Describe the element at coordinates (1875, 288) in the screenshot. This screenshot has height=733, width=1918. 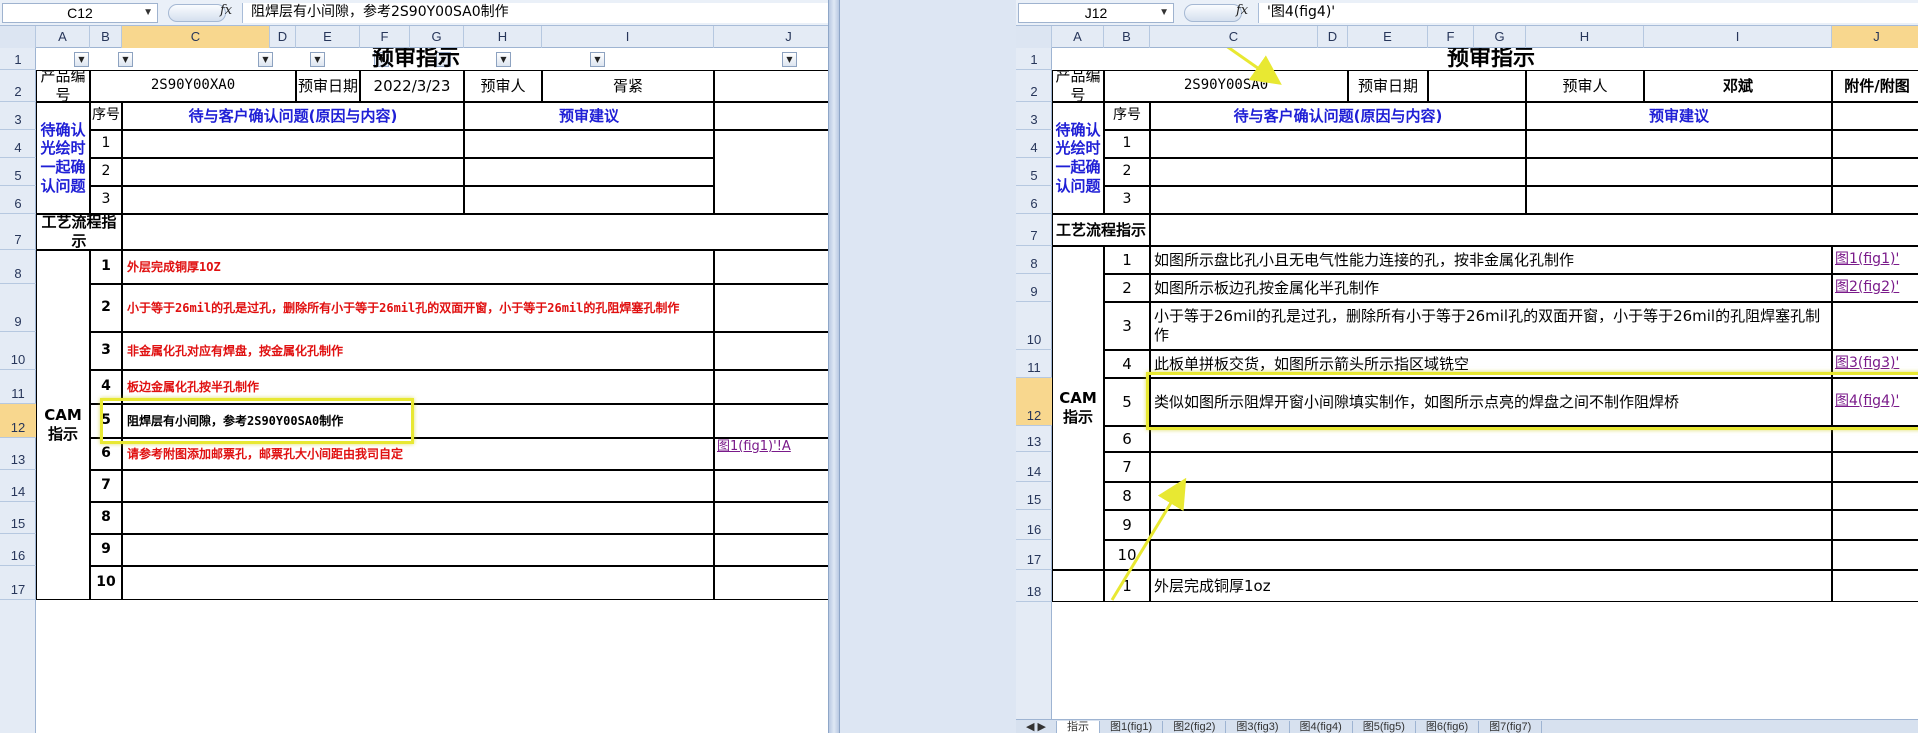
I see `attachment-link: 图2(fig2)'` at that location.